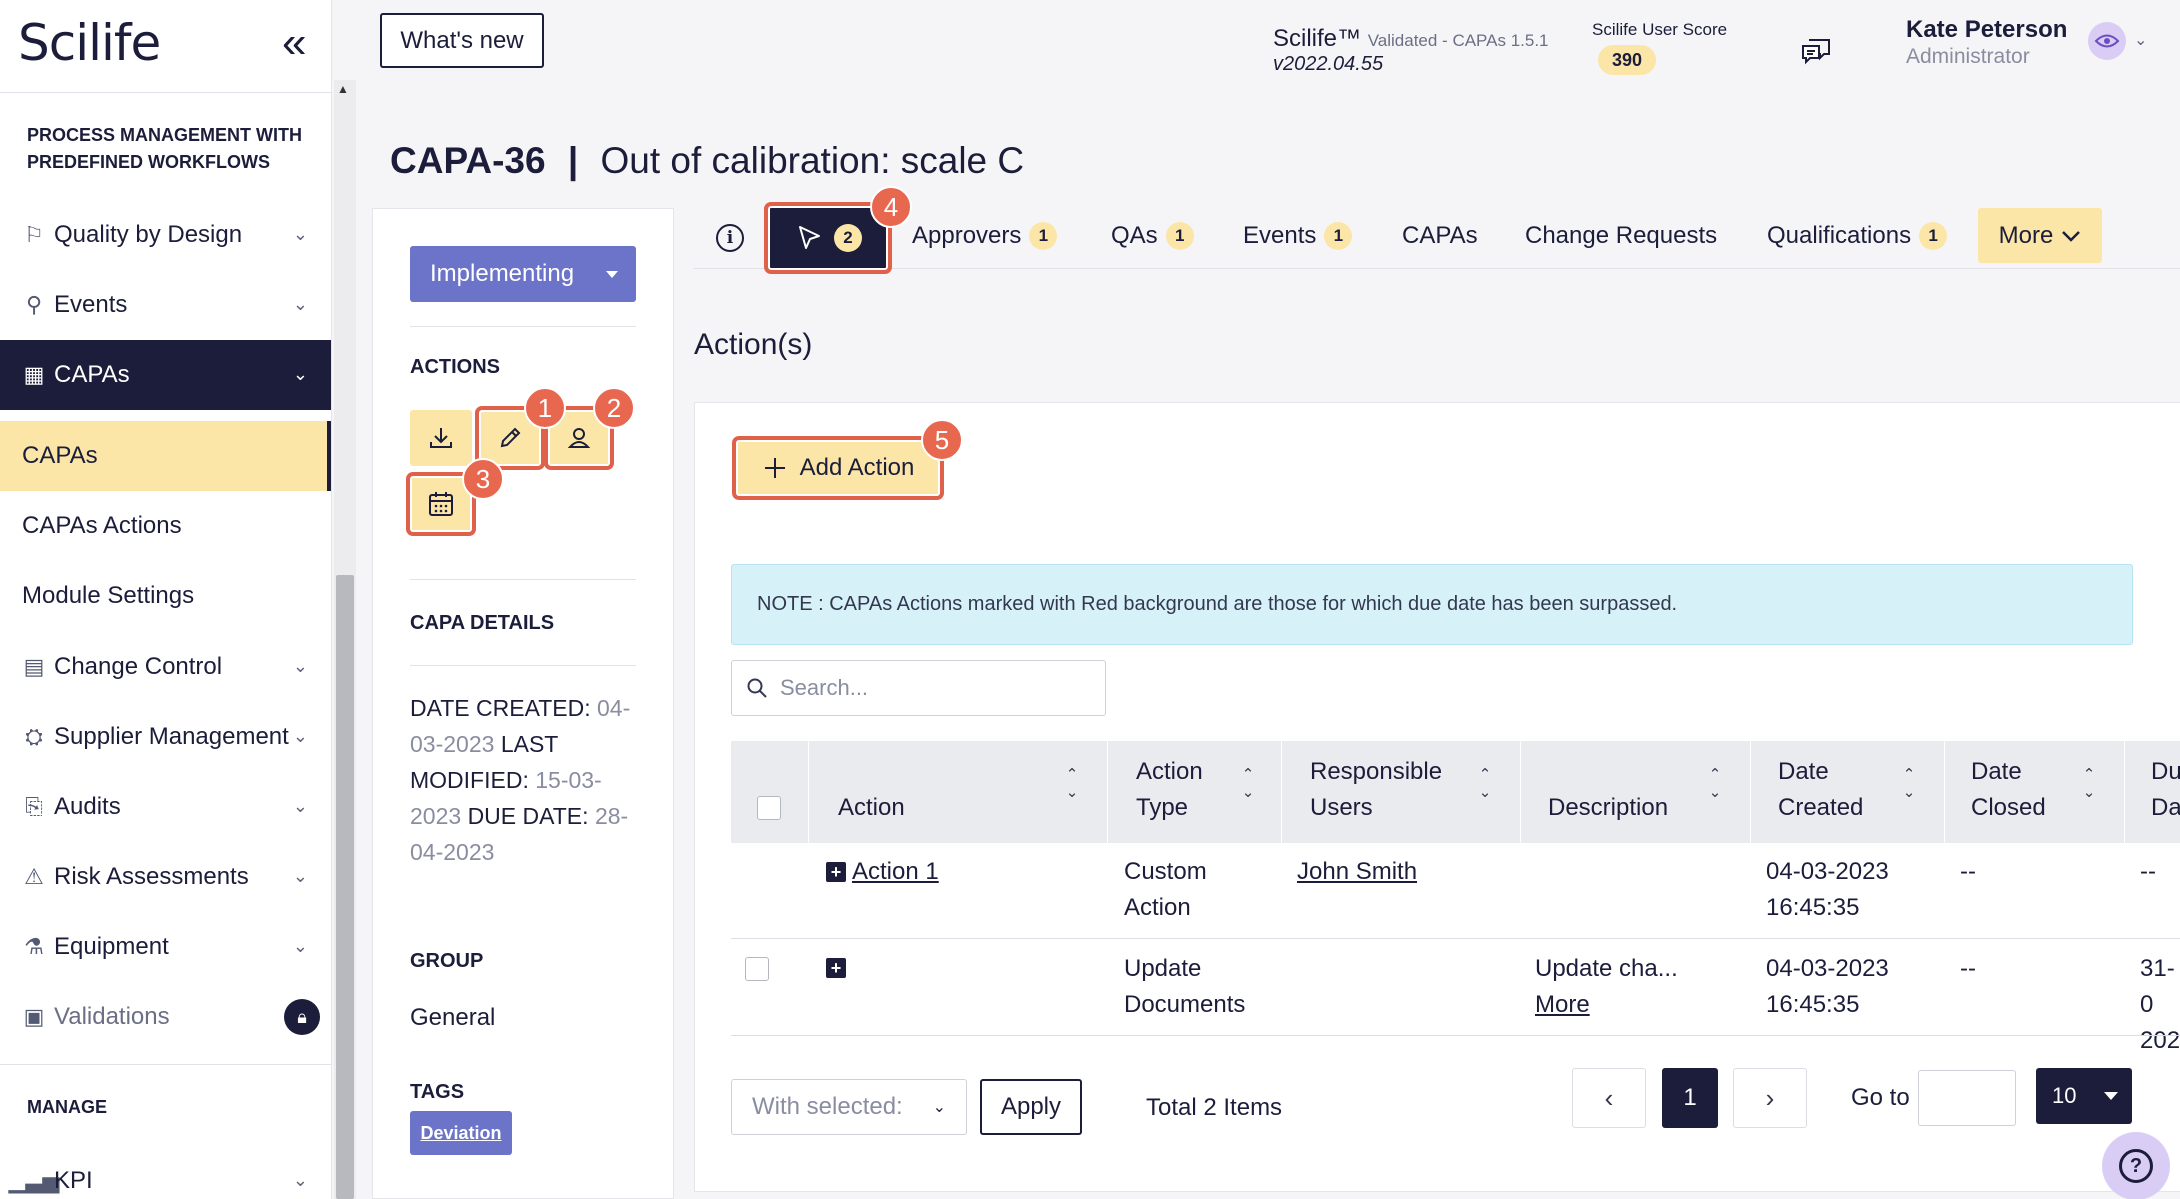 The width and height of the screenshot is (2180, 1199). I want to click on status-dropdown: Implementing, so click(523, 274).